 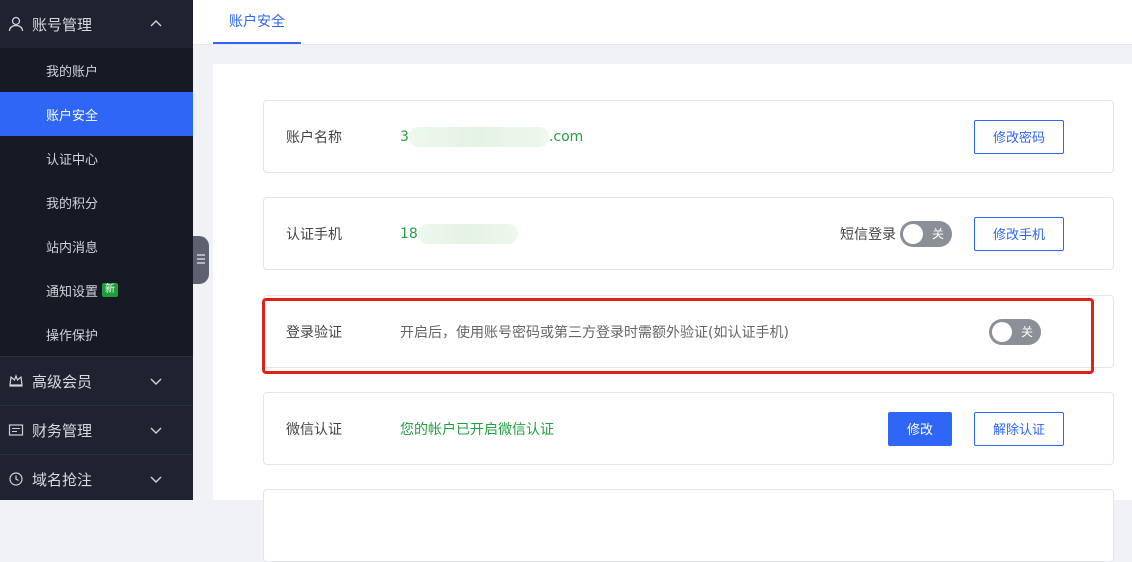 I want to click on wechat-label: 微信认证, so click(x=314, y=429).